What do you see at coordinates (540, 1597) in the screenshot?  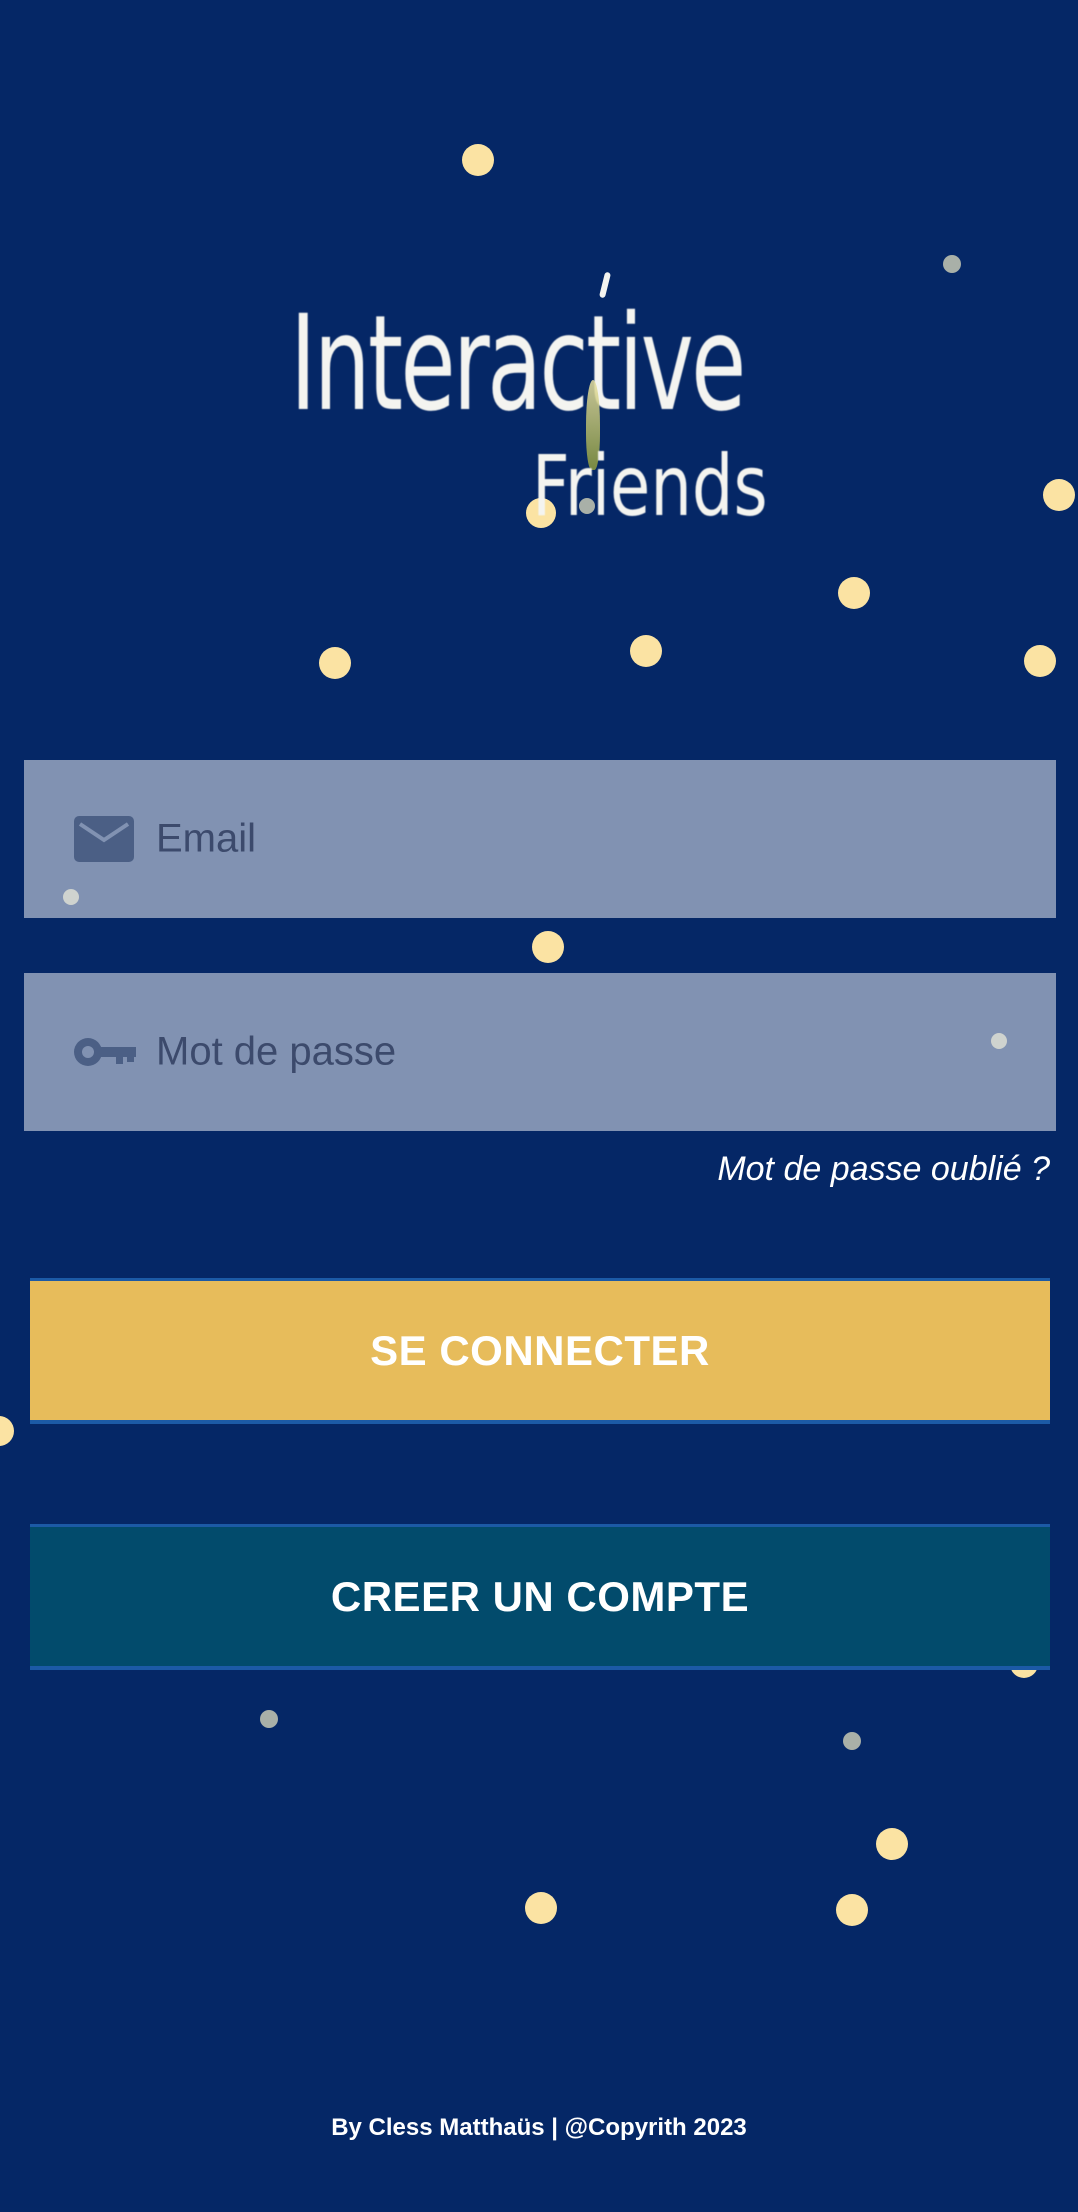 I see `create-account-button: CREER UN COMPTE` at bounding box center [540, 1597].